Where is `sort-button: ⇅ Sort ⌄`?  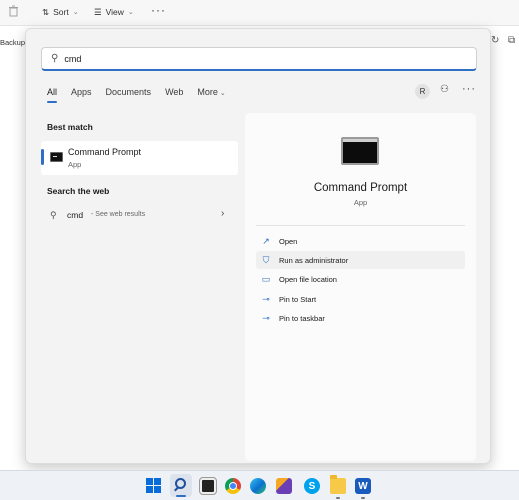 sort-button: ⇅ Sort ⌄ is located at coordinates (60, 12).